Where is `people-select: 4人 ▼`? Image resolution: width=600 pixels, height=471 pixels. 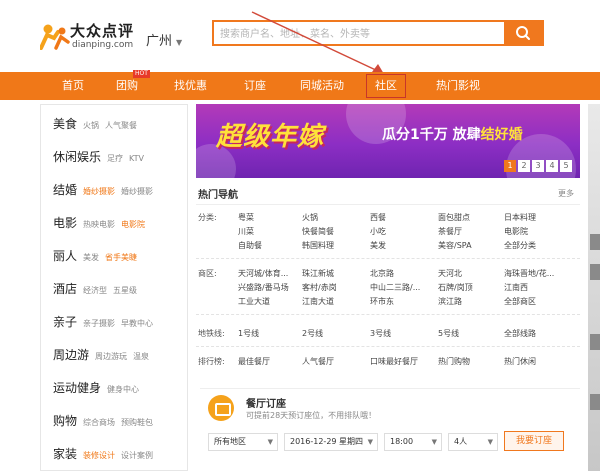
people-select: 4人 ▼ is located at coordinates (473, 442).